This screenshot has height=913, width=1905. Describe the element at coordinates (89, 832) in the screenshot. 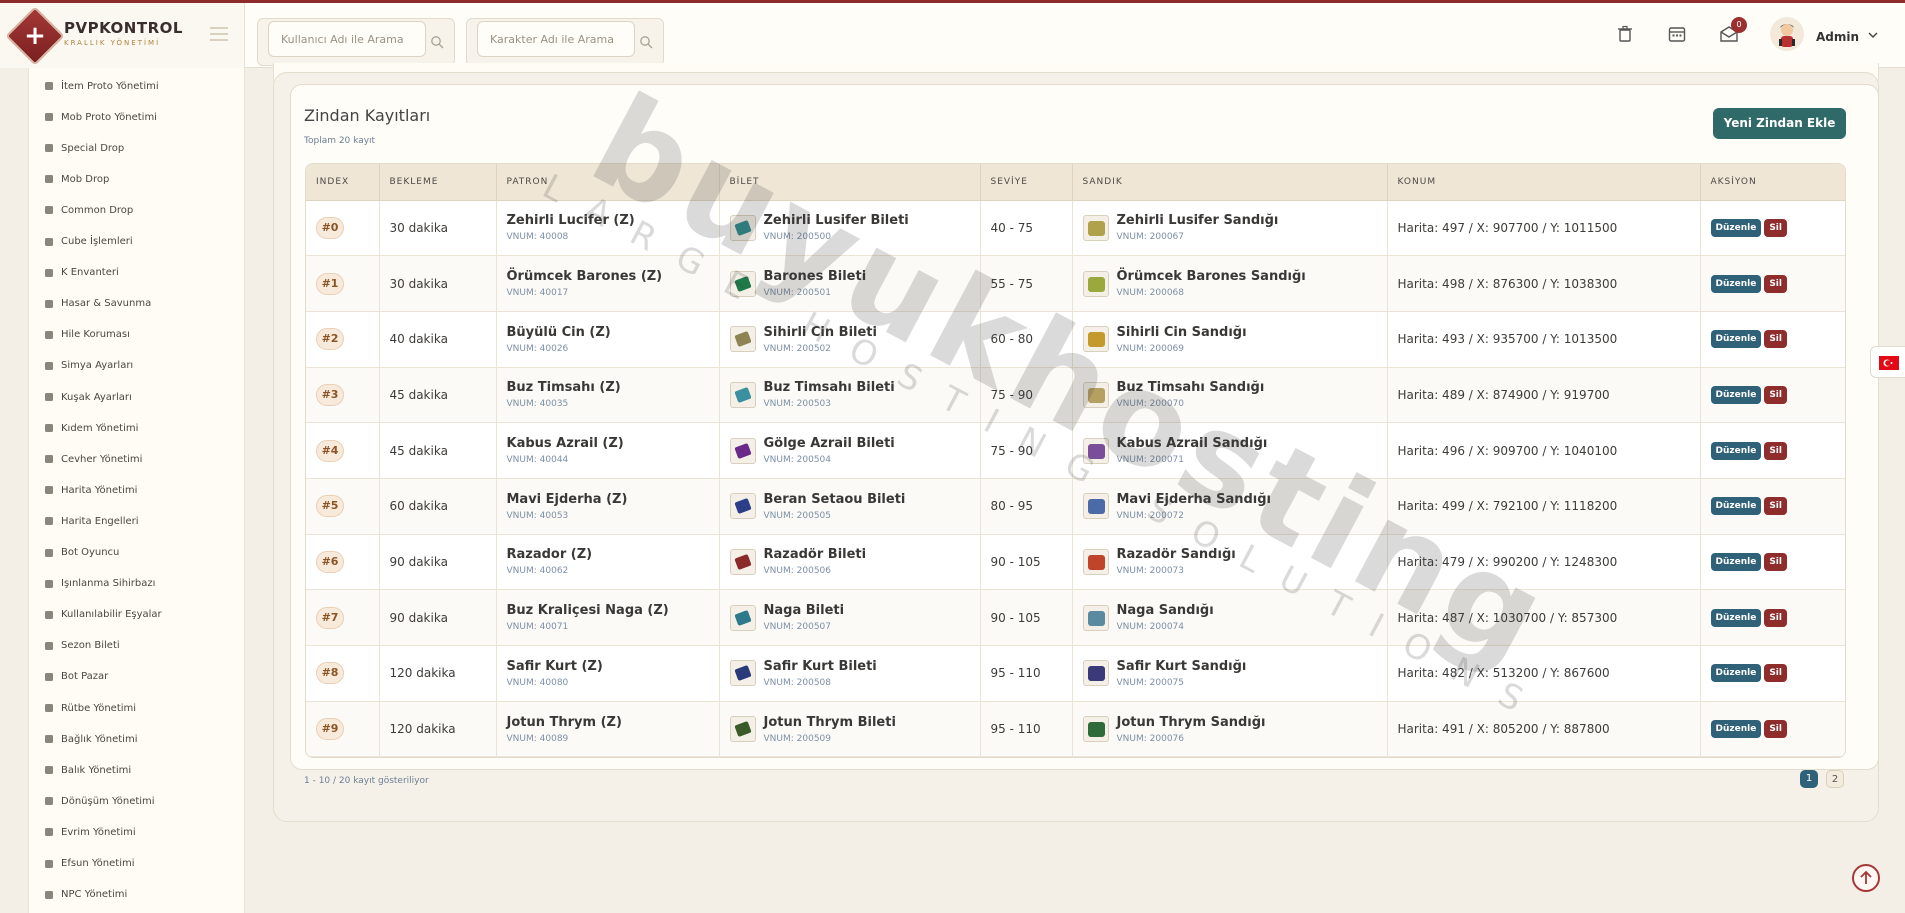

I see `sidebar-item: Evrim Yönetimi` at that location.